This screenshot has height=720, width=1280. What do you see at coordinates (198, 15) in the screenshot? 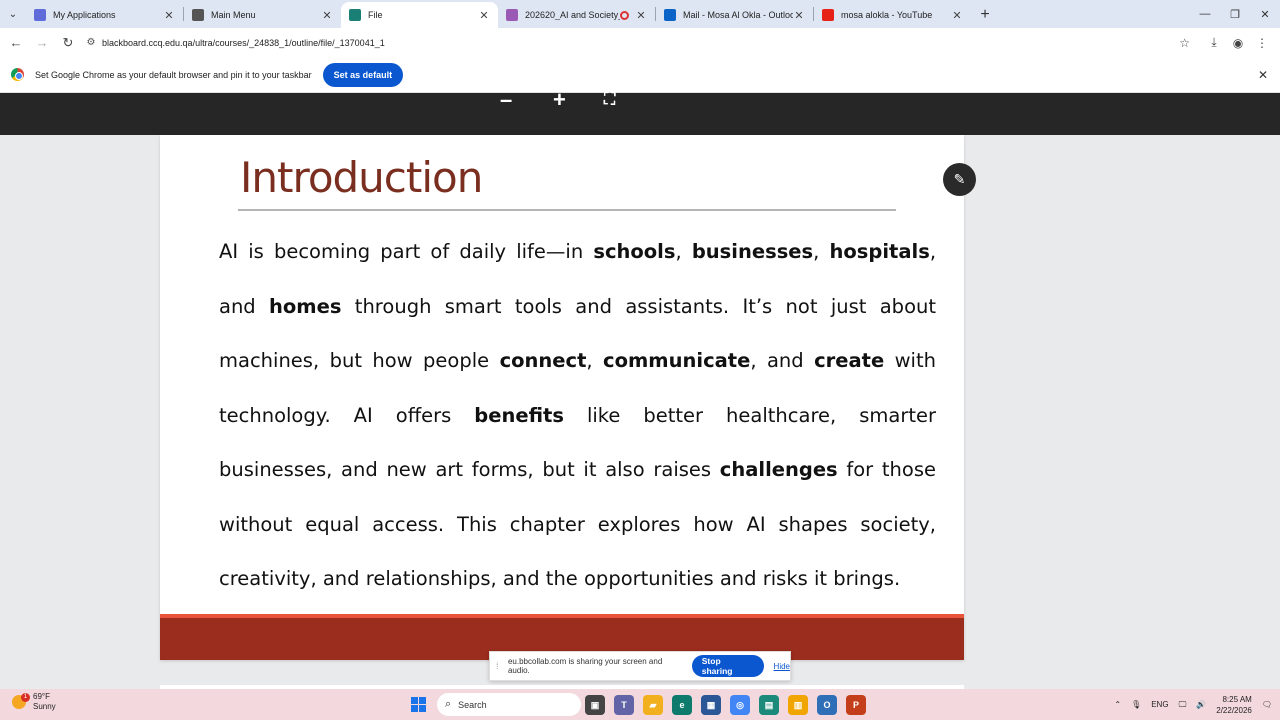
I see `globe-icon` at bounding box center [198, 15].